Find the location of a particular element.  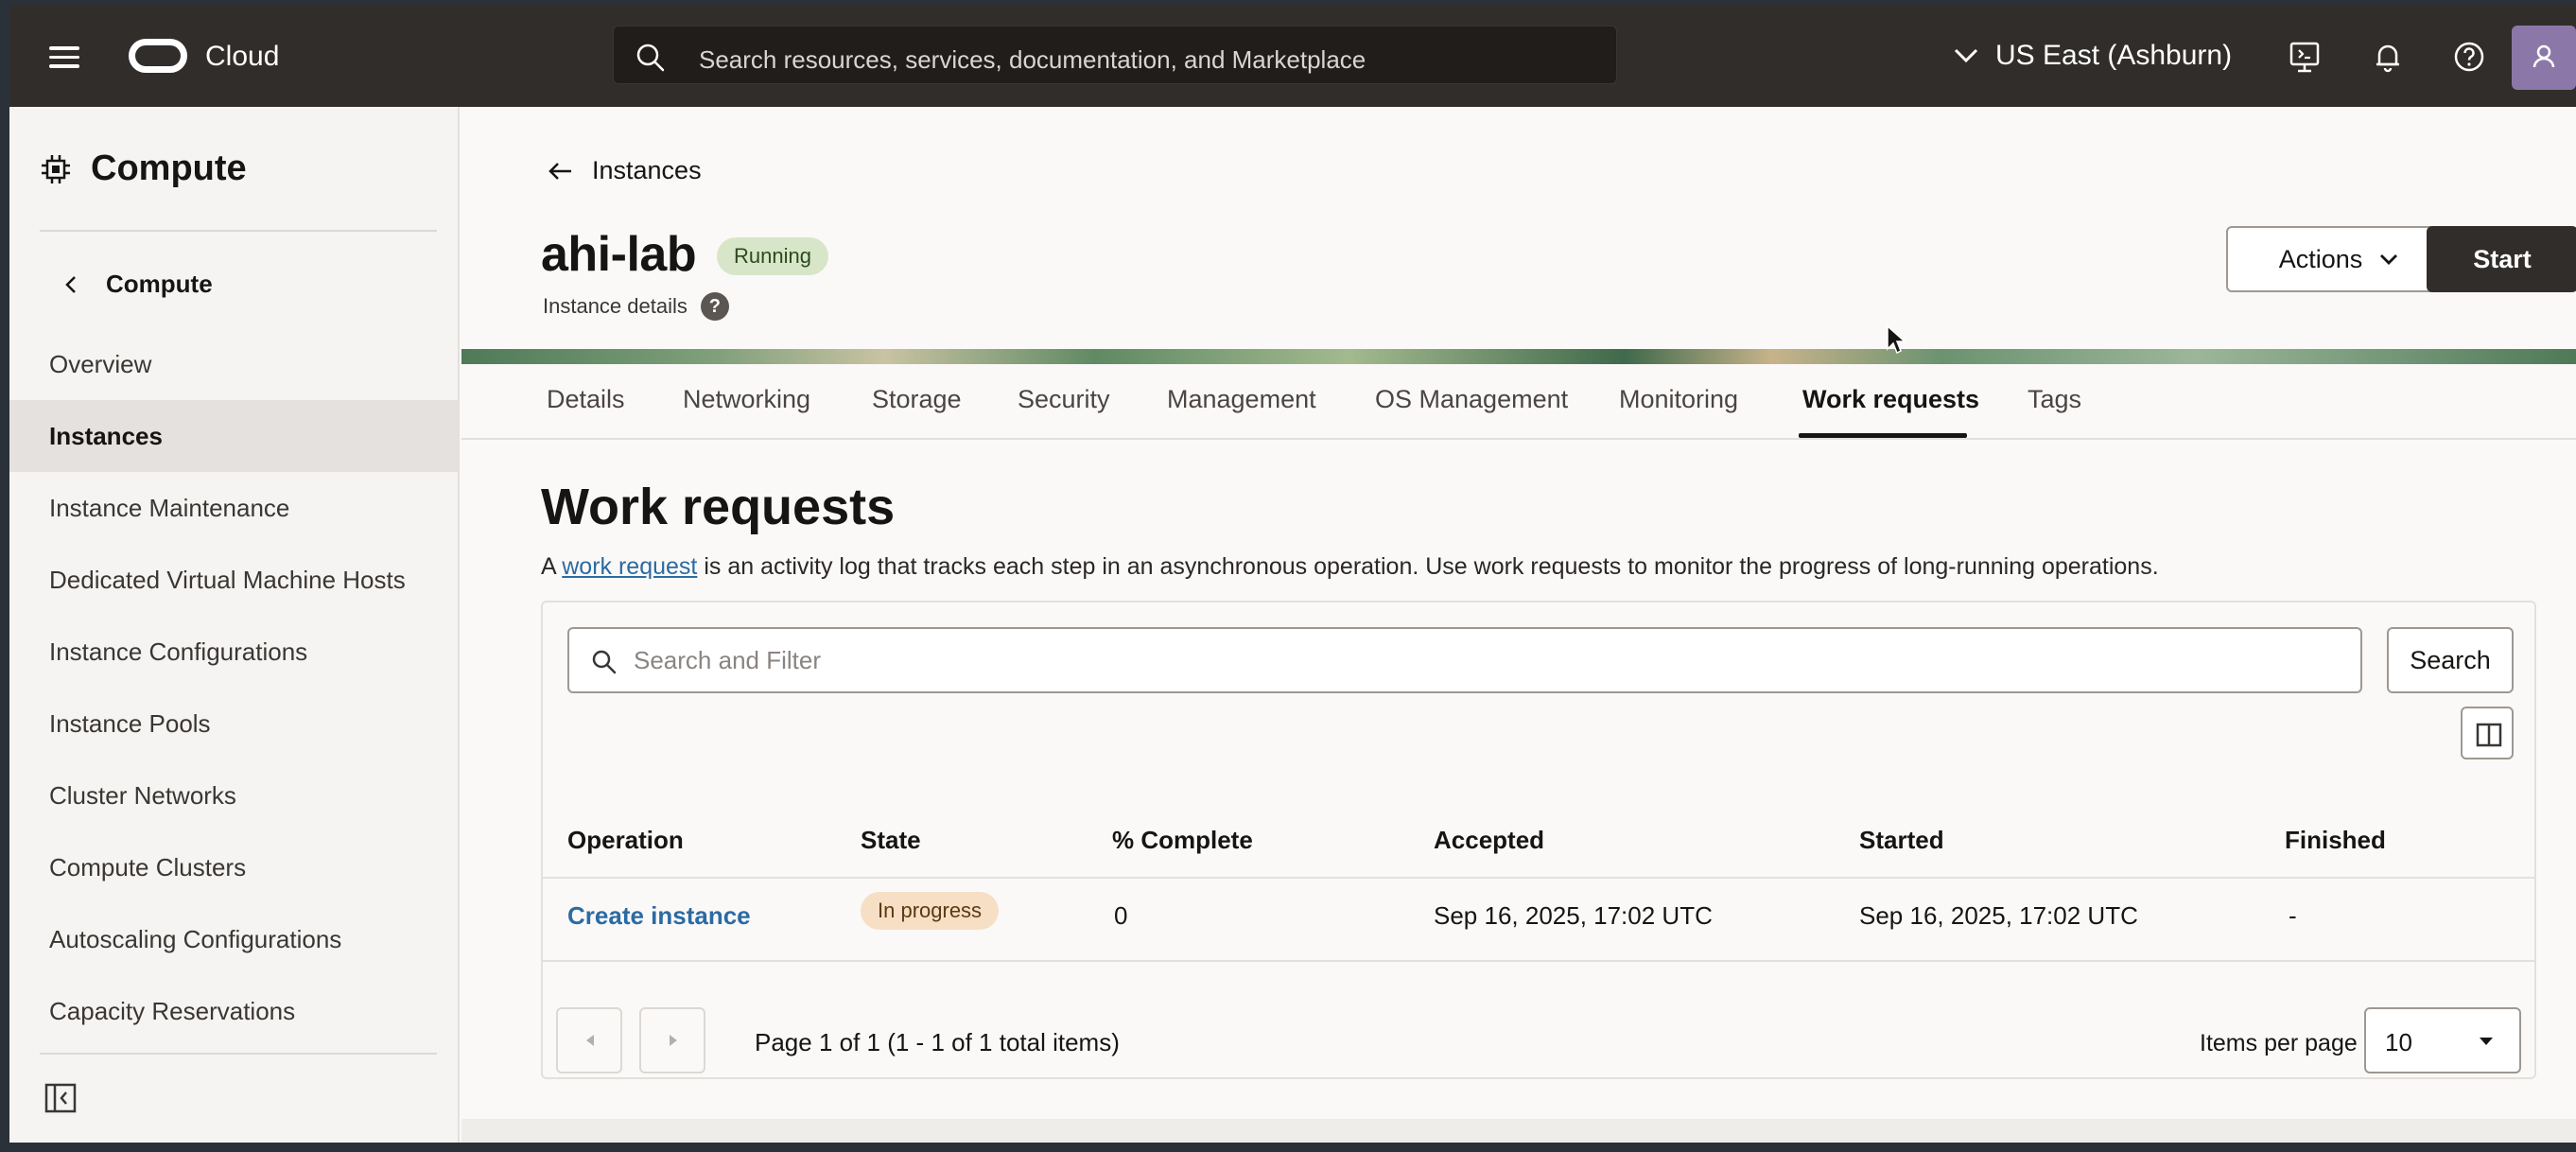

user-icon is located at coordinates (2543, 56).